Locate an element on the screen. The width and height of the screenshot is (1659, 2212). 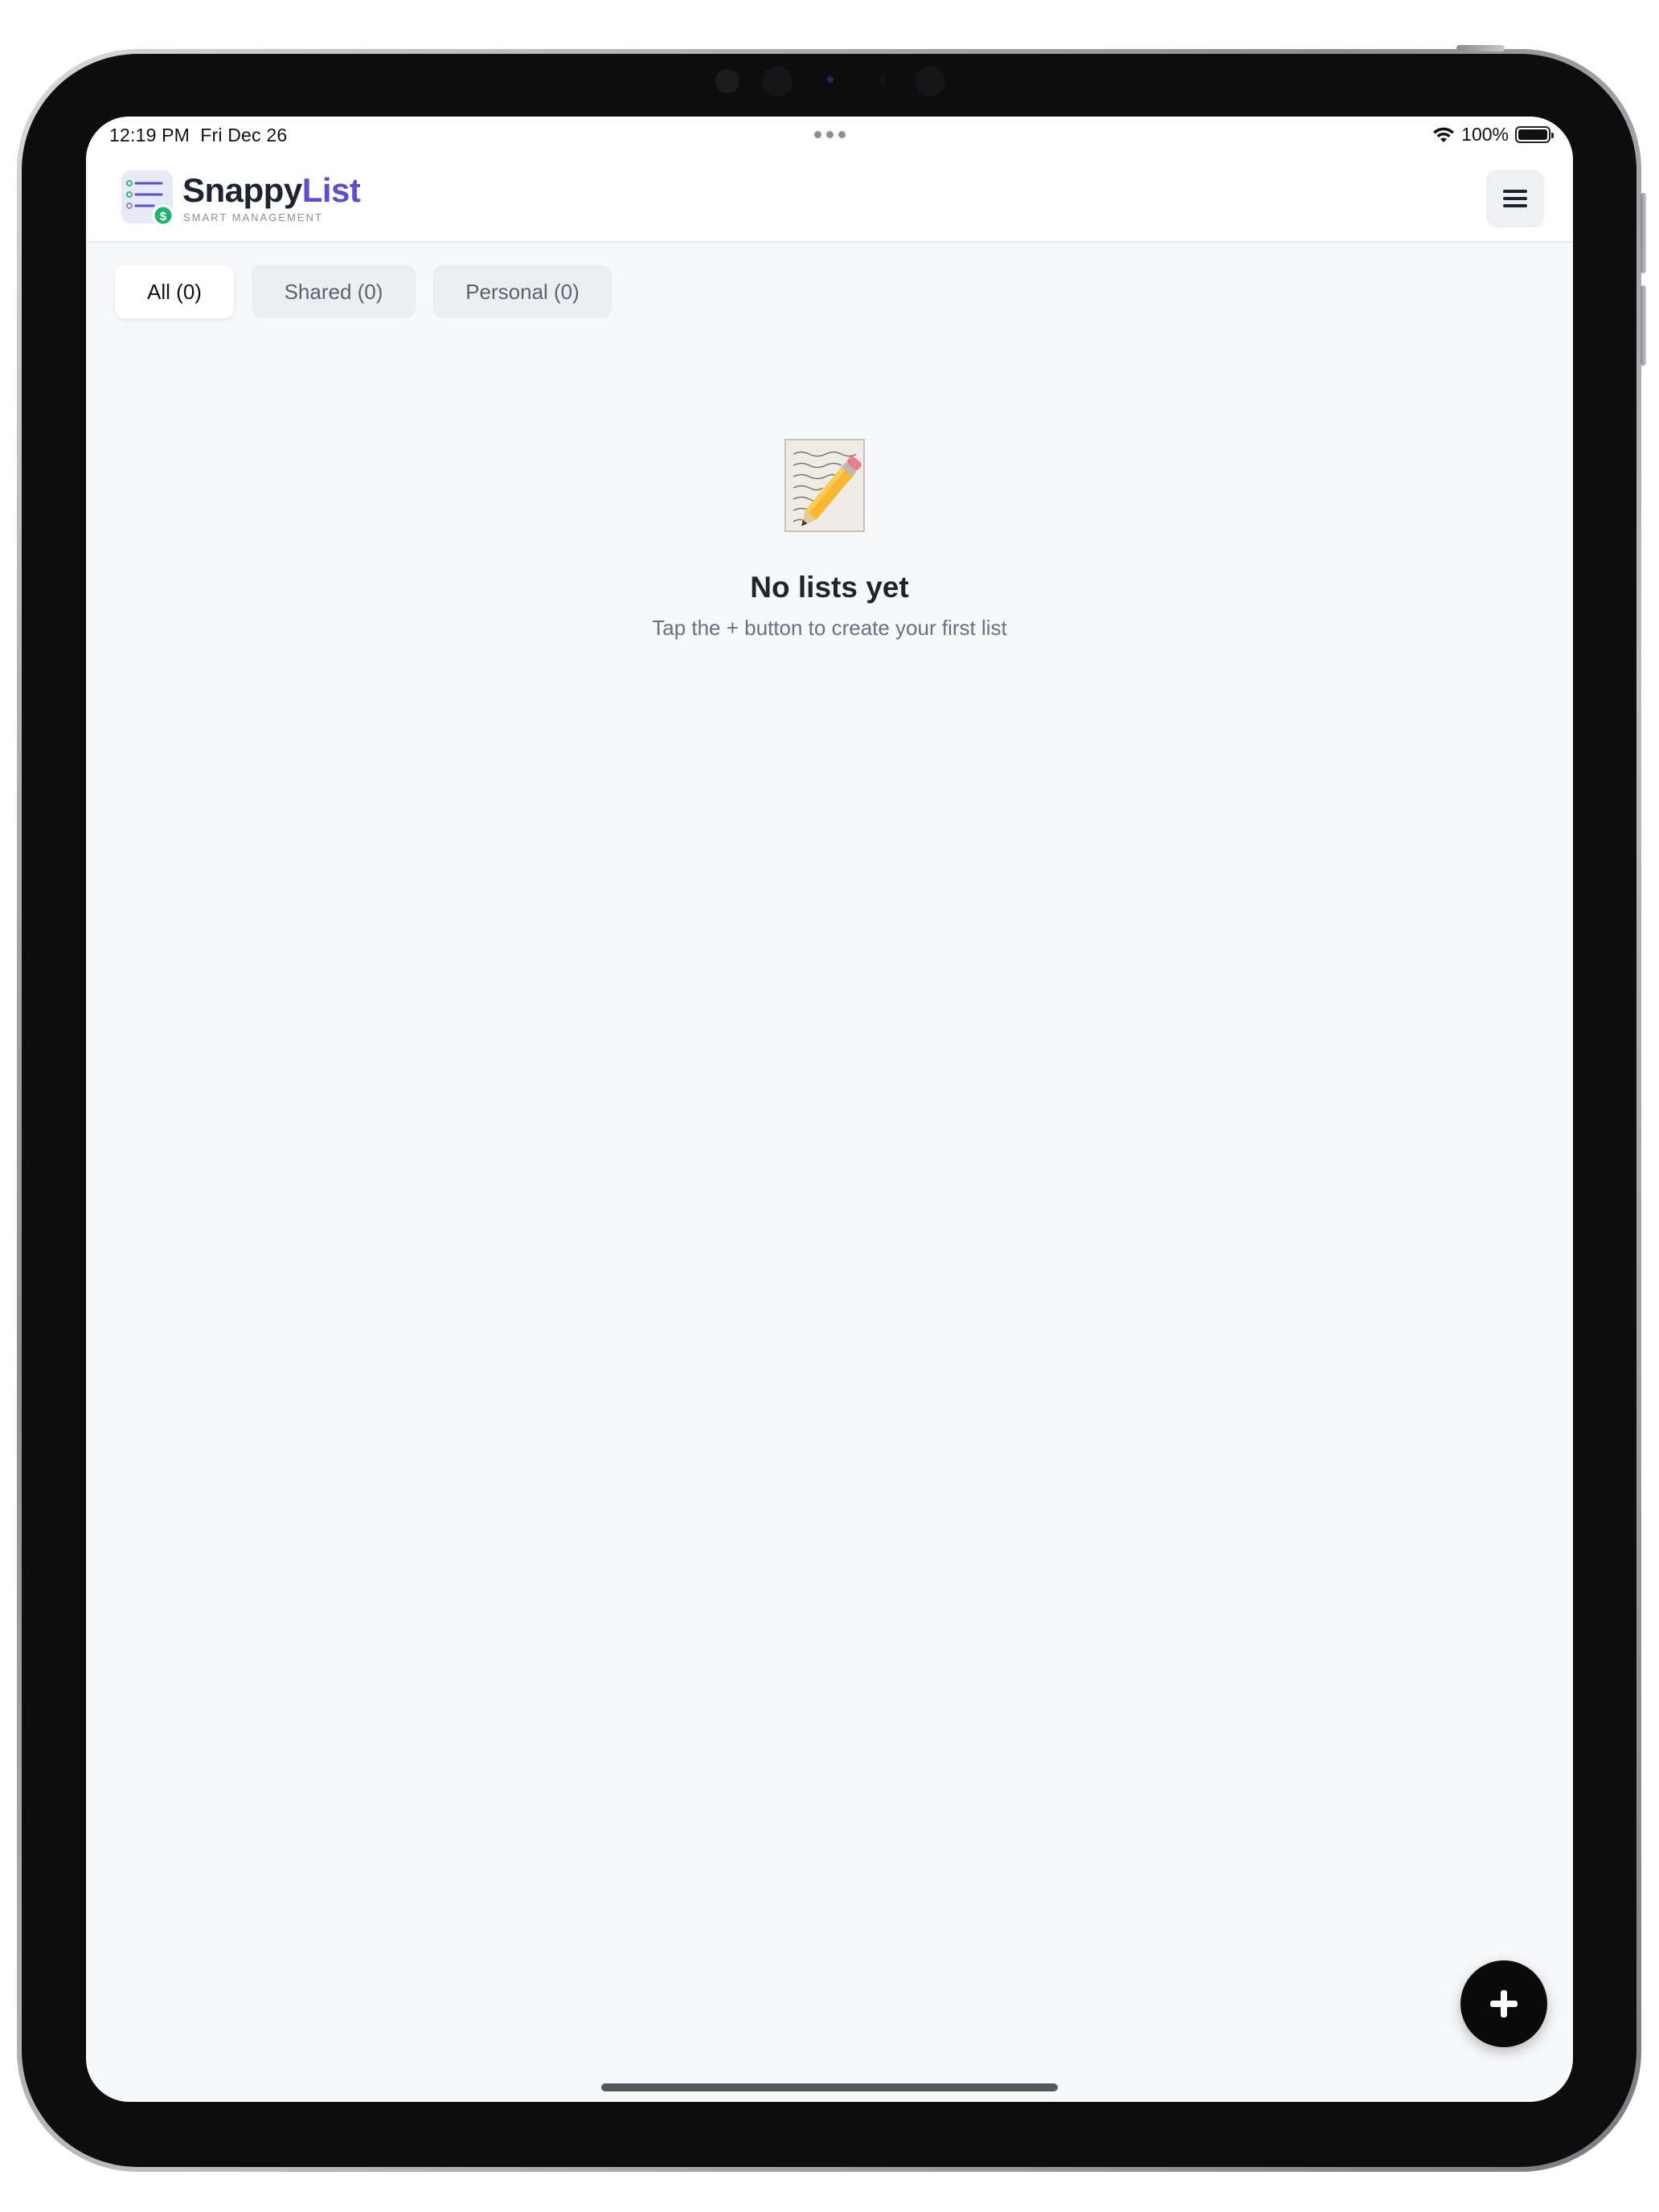
status-date: Fri Dec 26 is located at coordinates (244, 135).